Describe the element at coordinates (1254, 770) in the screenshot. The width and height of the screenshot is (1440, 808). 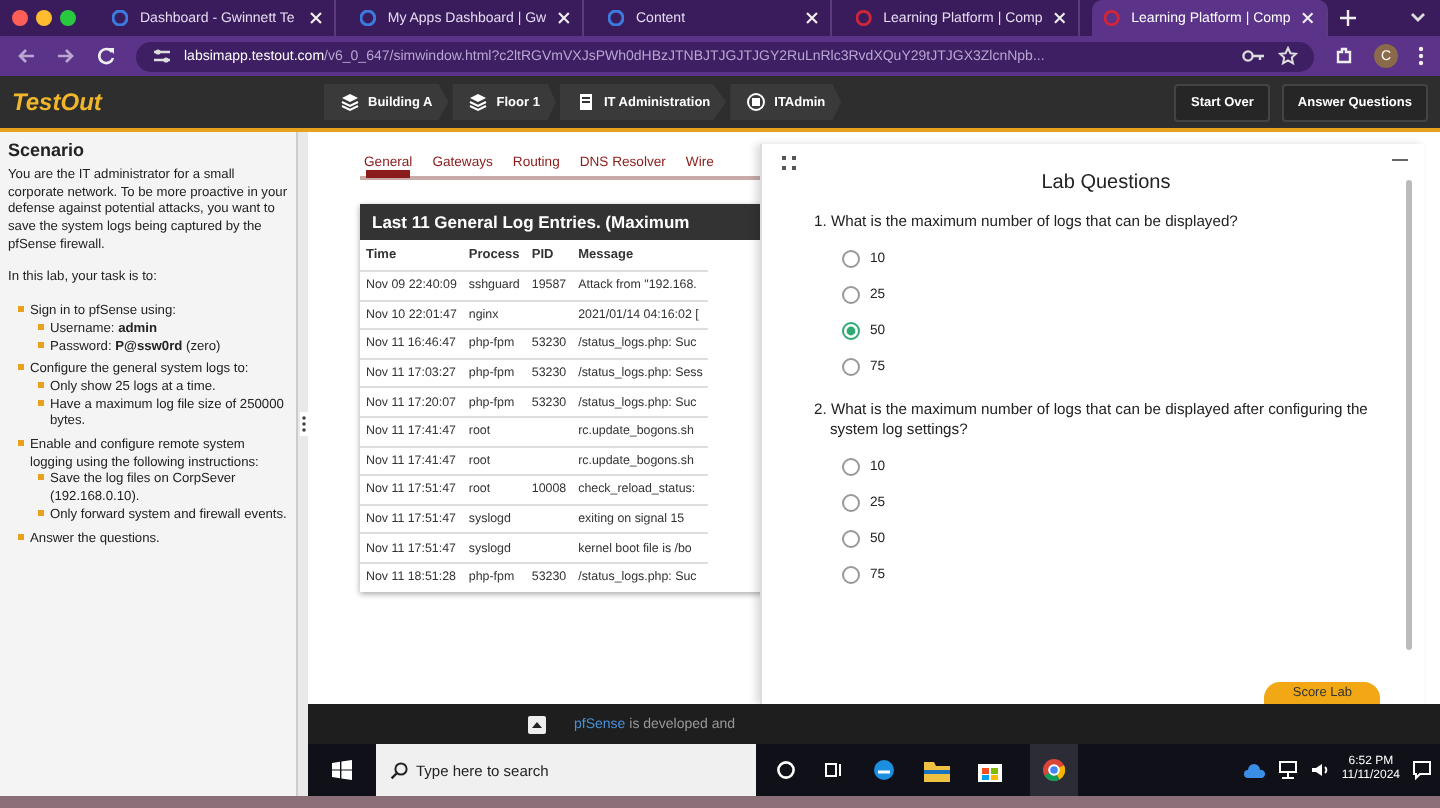
I see `cloud-icon` at that location.